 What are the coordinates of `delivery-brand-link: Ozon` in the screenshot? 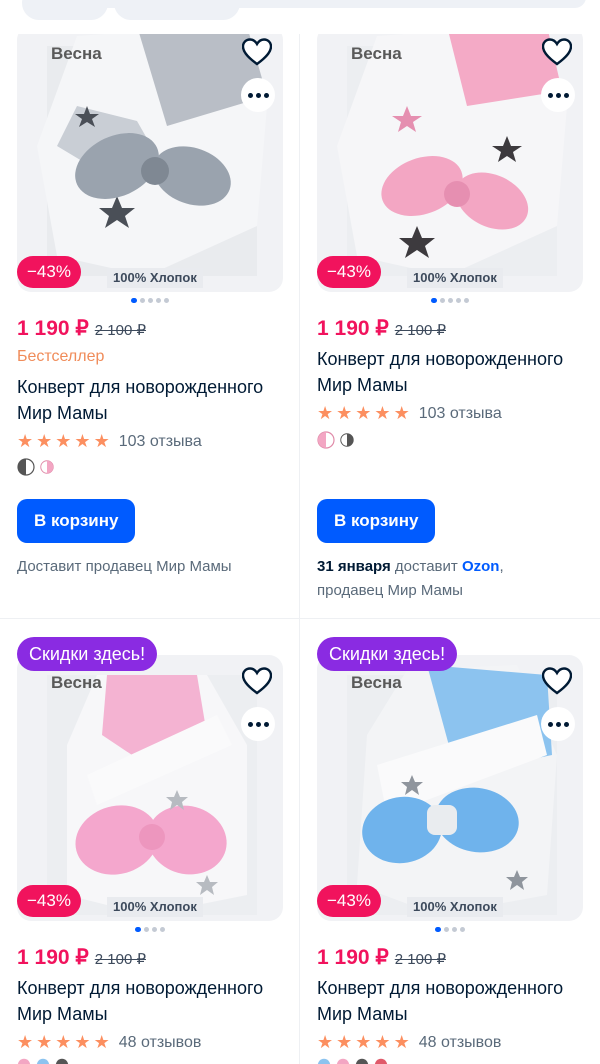 It's located at (481, 566).